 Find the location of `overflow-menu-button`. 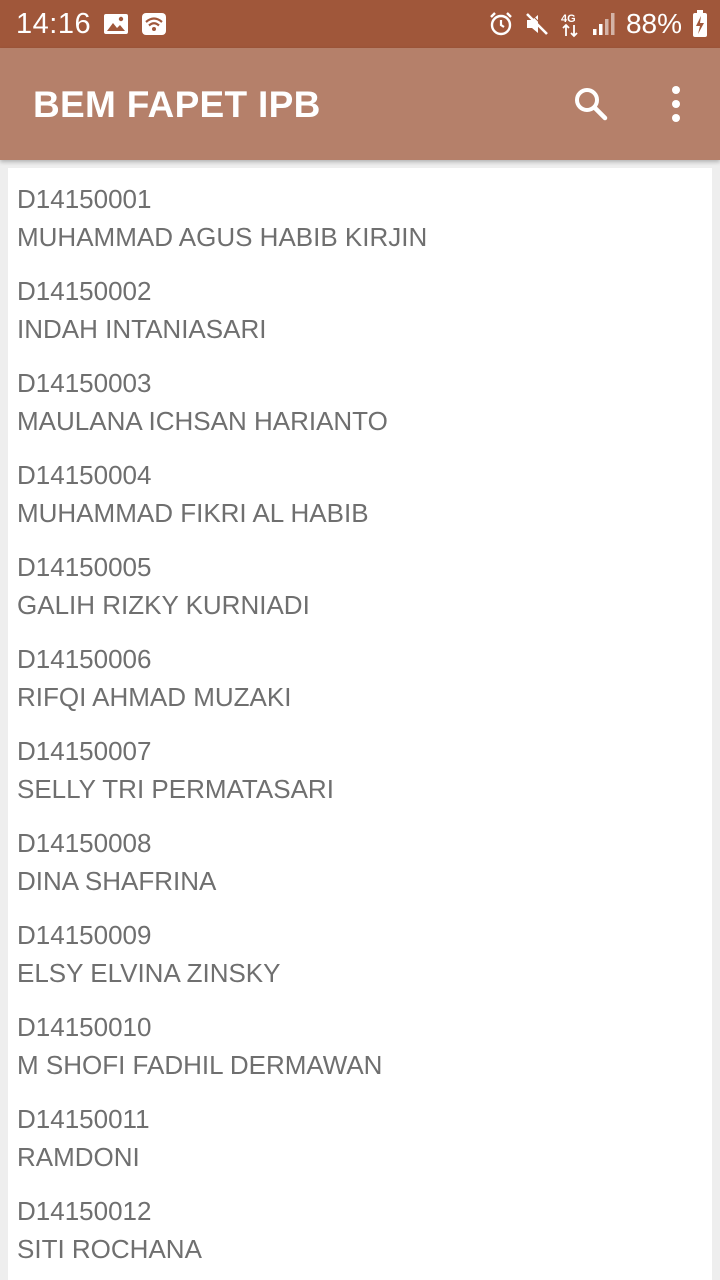

overflow-menu-button is located at coordinates (676, 104).